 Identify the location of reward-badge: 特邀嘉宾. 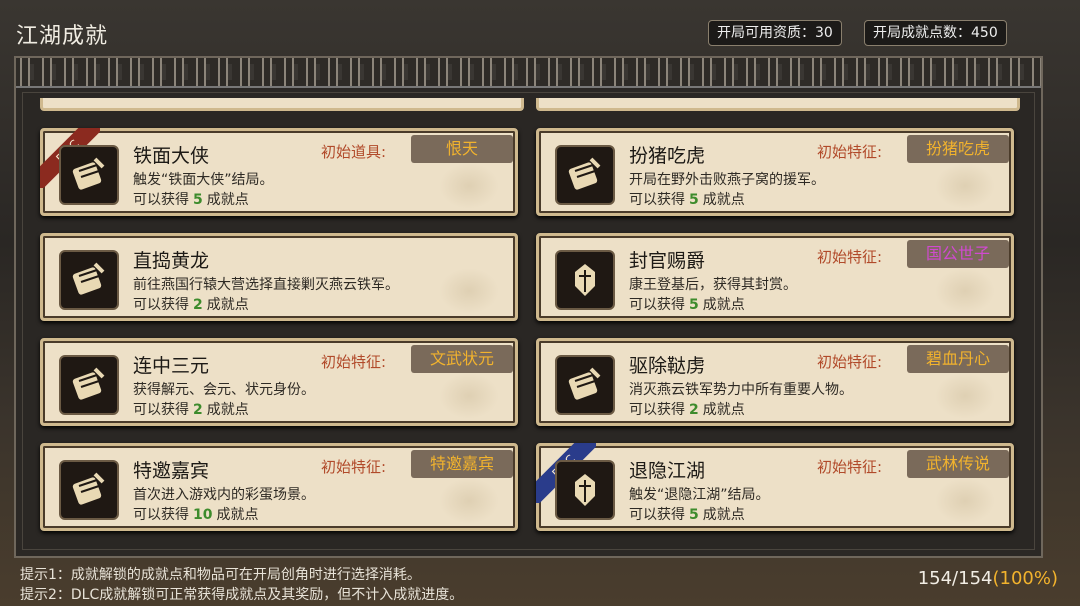
(462, 464).